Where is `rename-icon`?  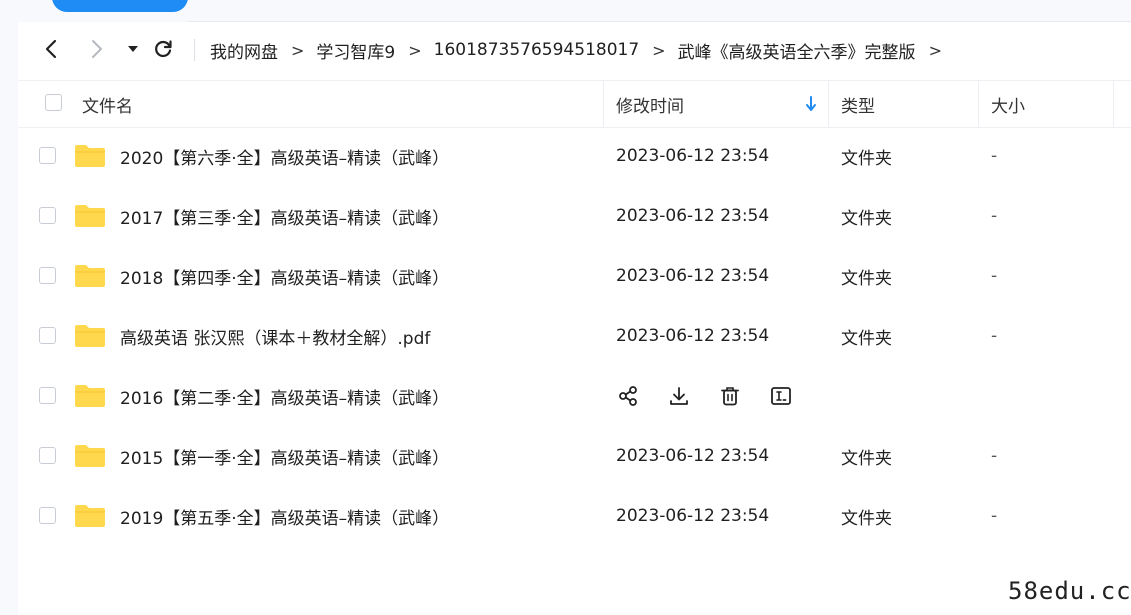 rename-icon is located at coordinates (781, 396).